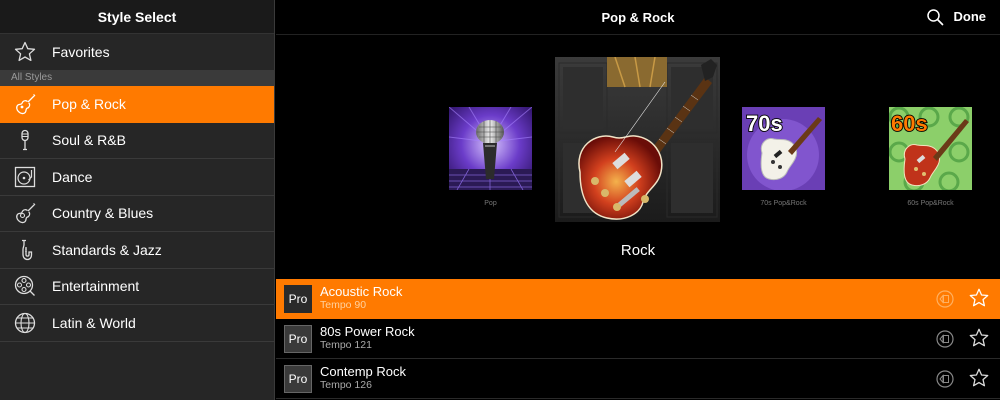 This screenshot has height=400, width=1000. What do you see at coordinates (783, 149) in the screenshot?
I see `70s-pop-rock-cover: 70s` at bounding box center [783, 149].